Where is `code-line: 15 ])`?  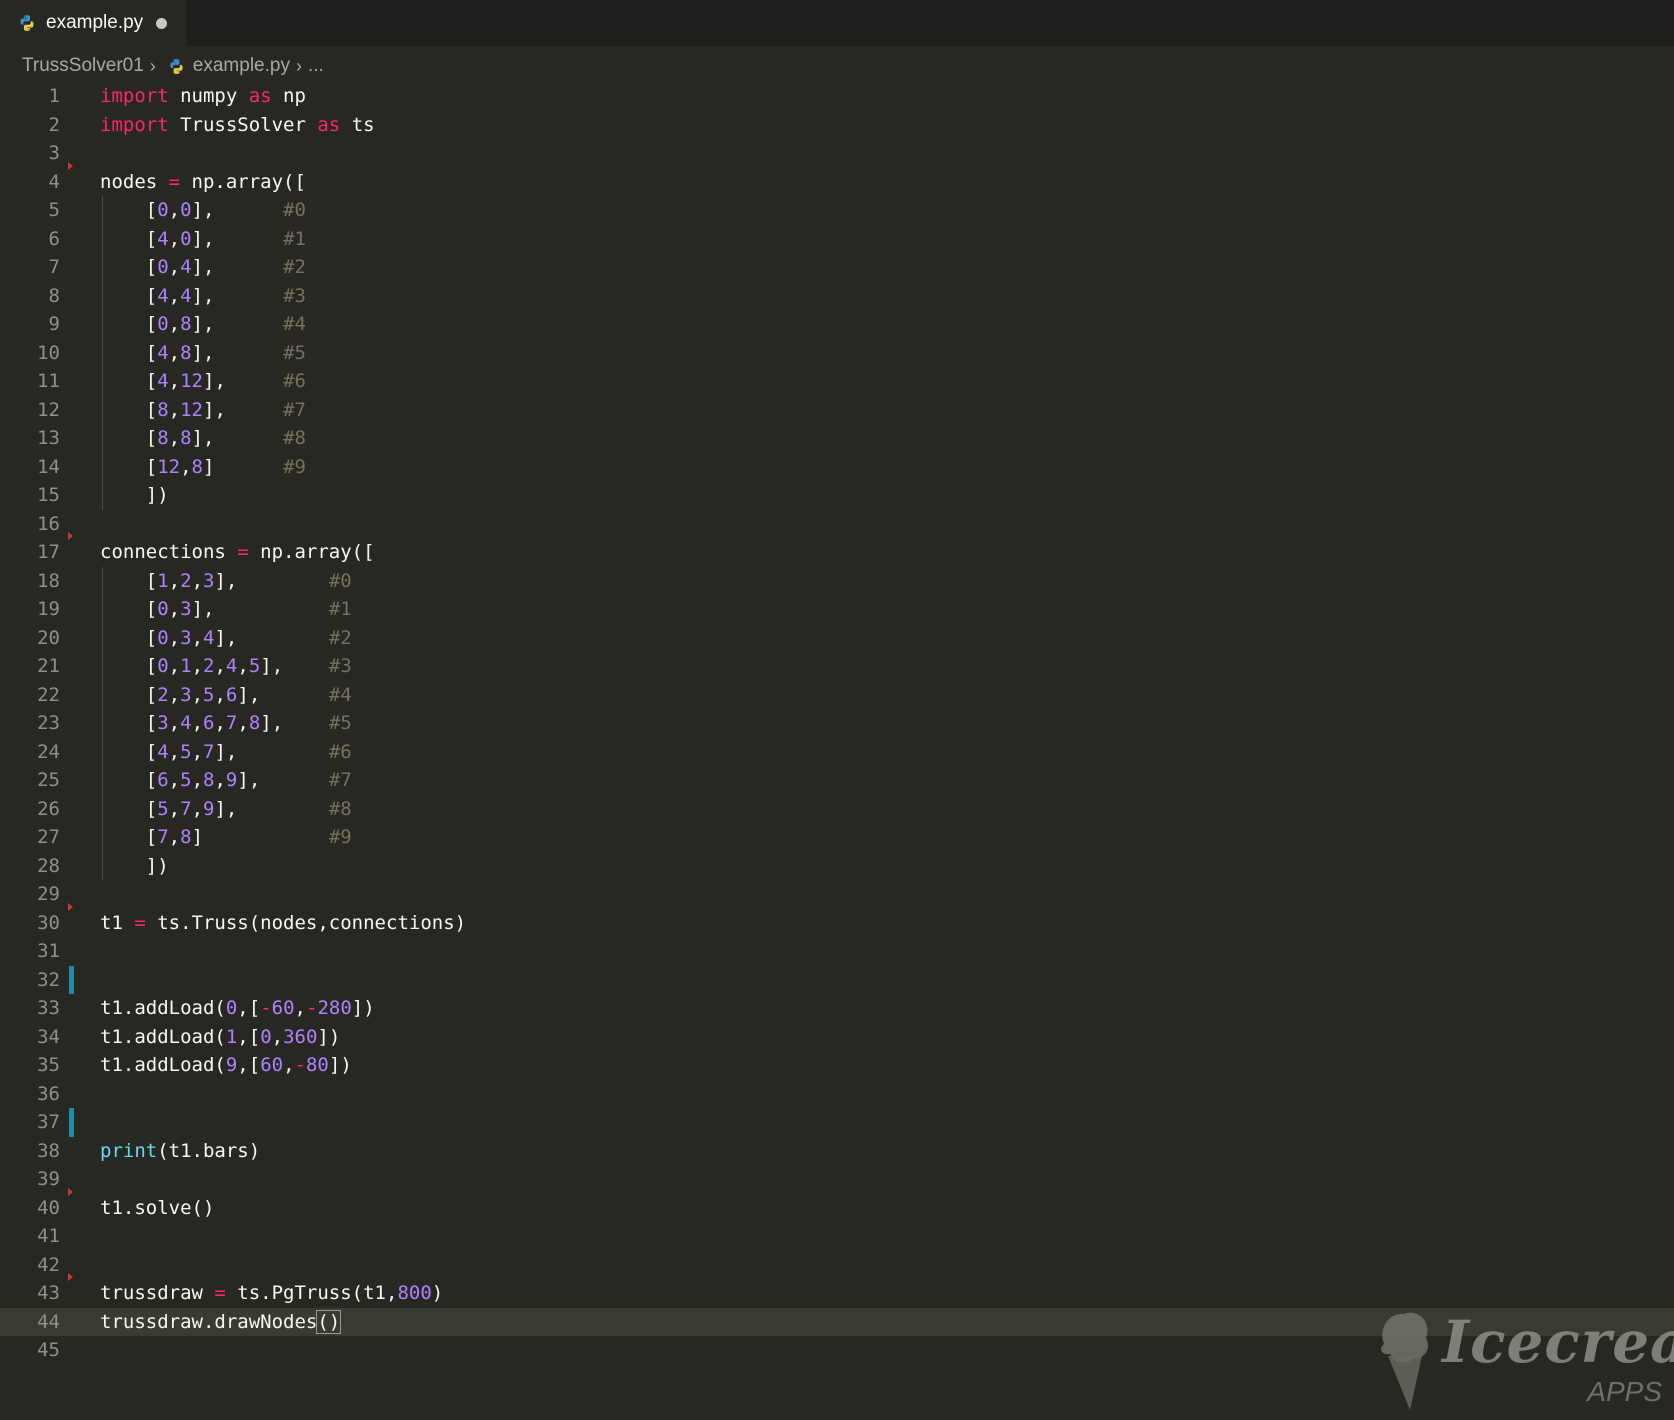
code-line: 15 ]) is located at coordinates (837, 495).